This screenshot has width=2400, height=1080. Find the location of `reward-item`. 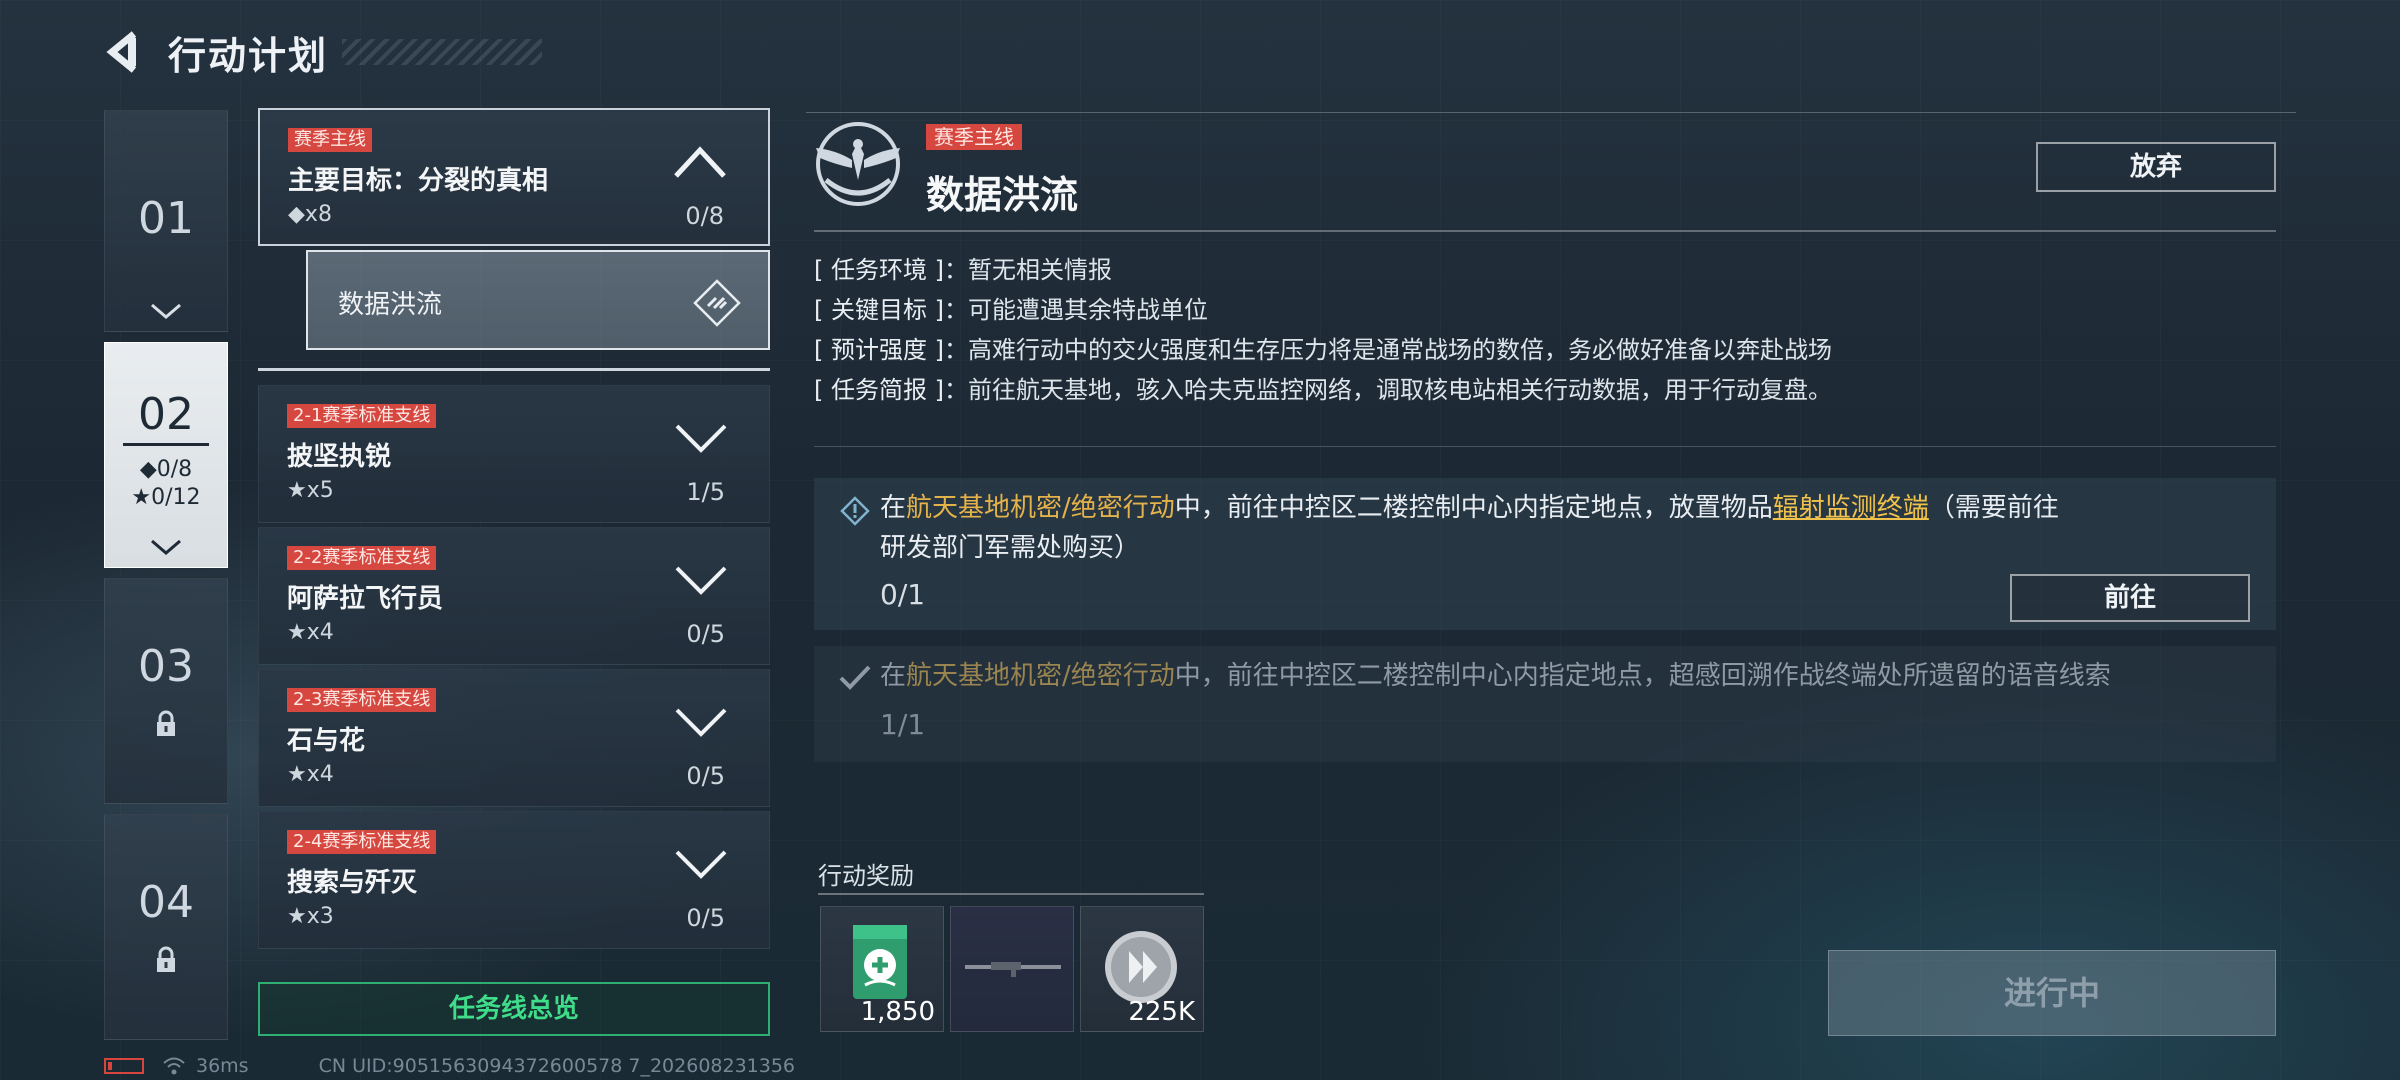

reward-item is located at coordinates (1012, 969).